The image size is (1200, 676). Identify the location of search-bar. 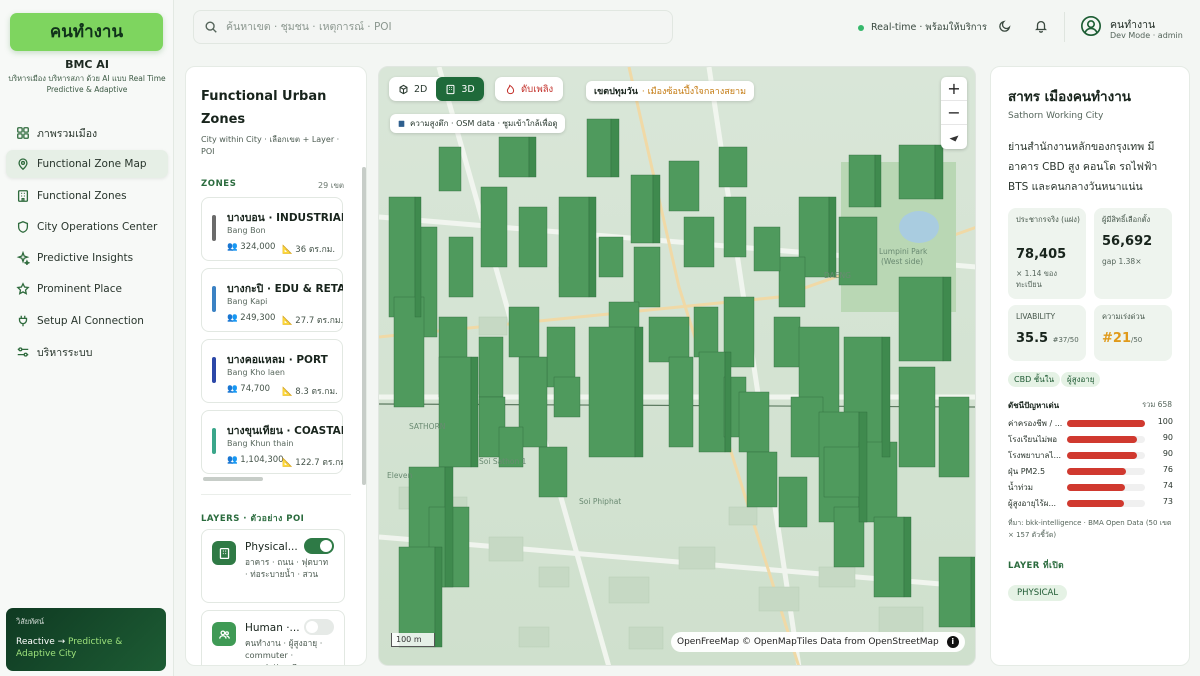
(433, 27).